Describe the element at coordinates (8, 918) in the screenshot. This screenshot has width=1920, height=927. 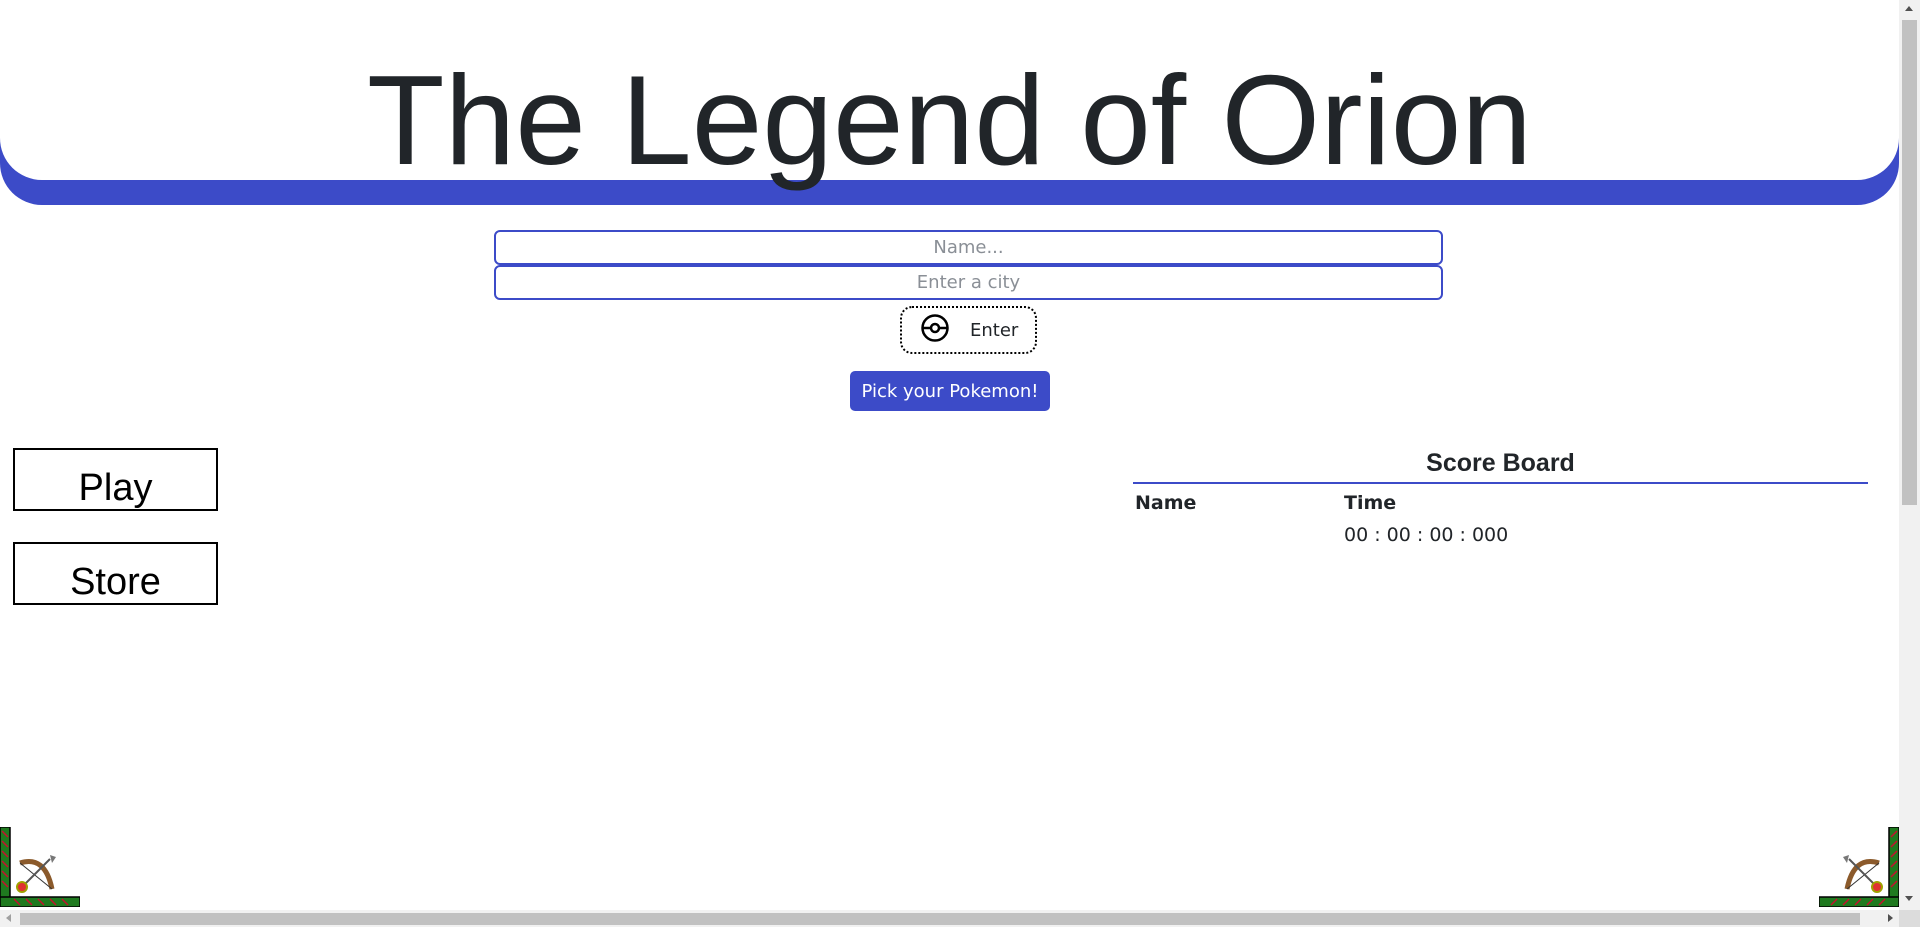
I see `scroll-left-icon` at that location.